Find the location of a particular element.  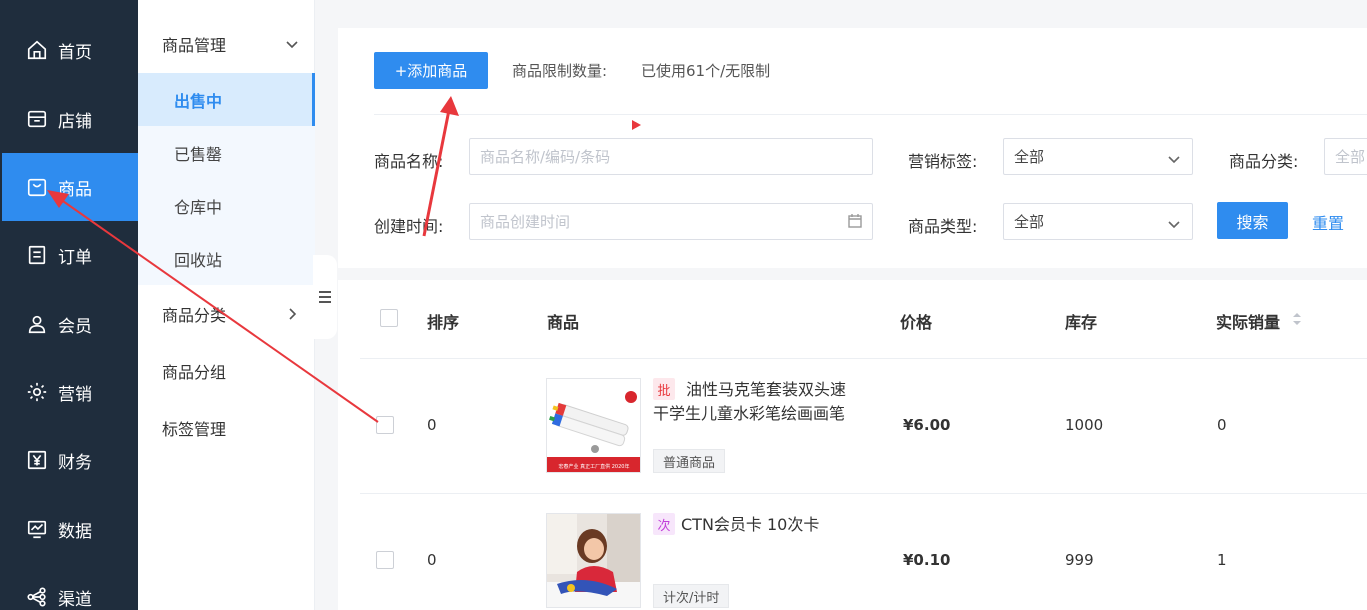

category-value: 全部 is located at coordinates (1350, 157).